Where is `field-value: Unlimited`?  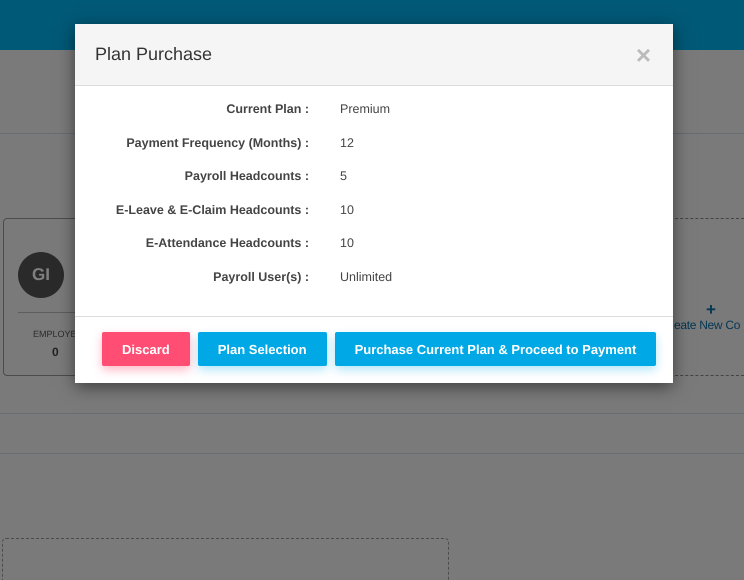
field-value: Unlimited is located at coordinates (366, 277).